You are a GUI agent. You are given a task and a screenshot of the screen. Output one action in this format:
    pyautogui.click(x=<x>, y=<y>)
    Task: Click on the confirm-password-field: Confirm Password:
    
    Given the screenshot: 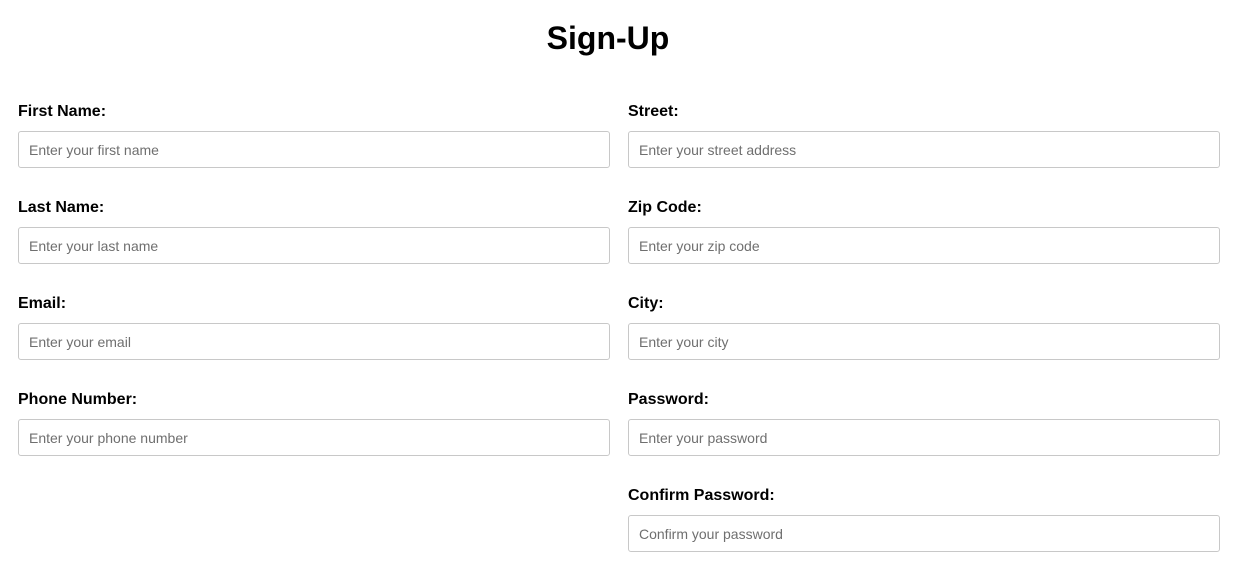 What is the action you would take?
    pyautogui.click(x=924, y=534)
    